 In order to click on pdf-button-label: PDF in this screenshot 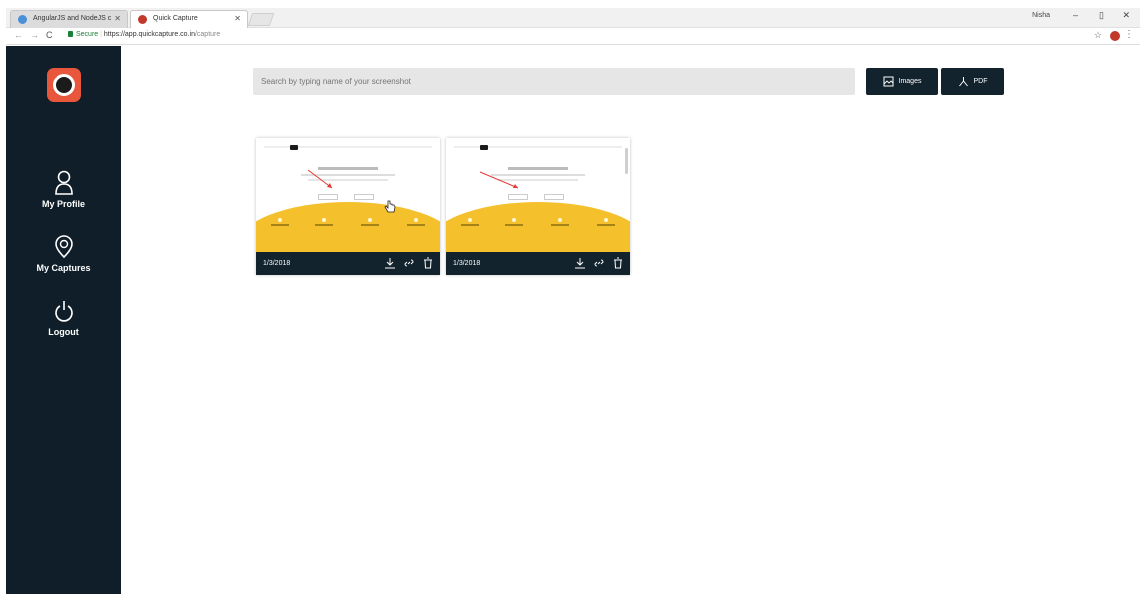, I will do `click(980, 81)`.